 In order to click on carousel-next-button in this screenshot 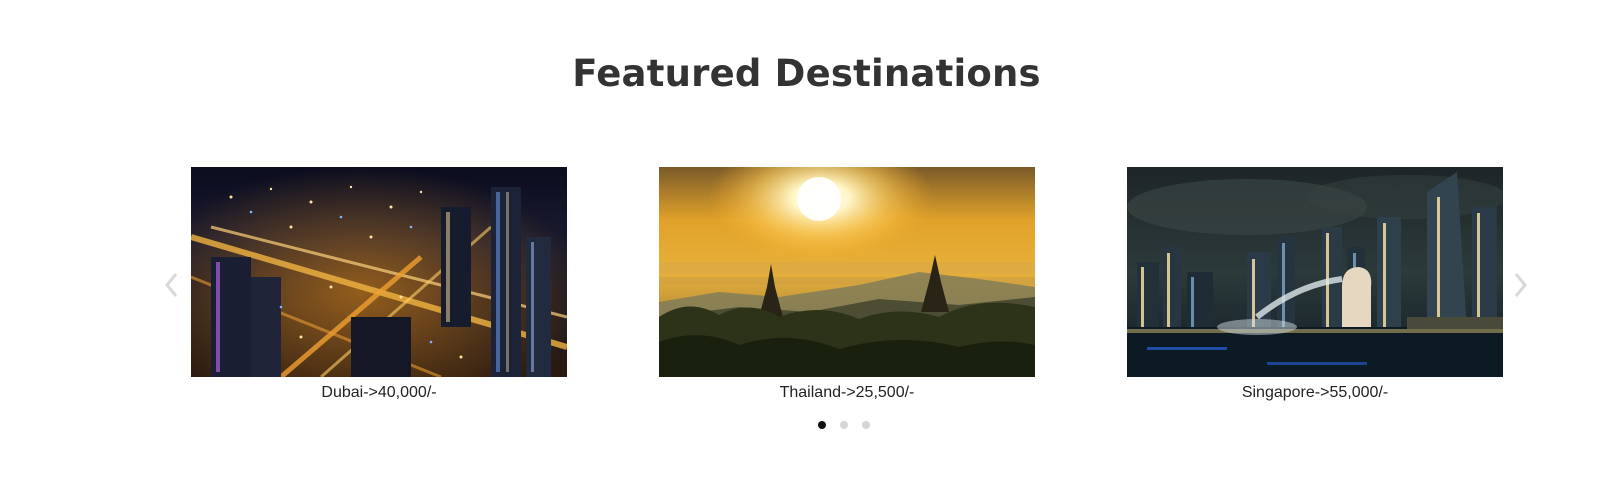, I will do `click(1520, 285)`.